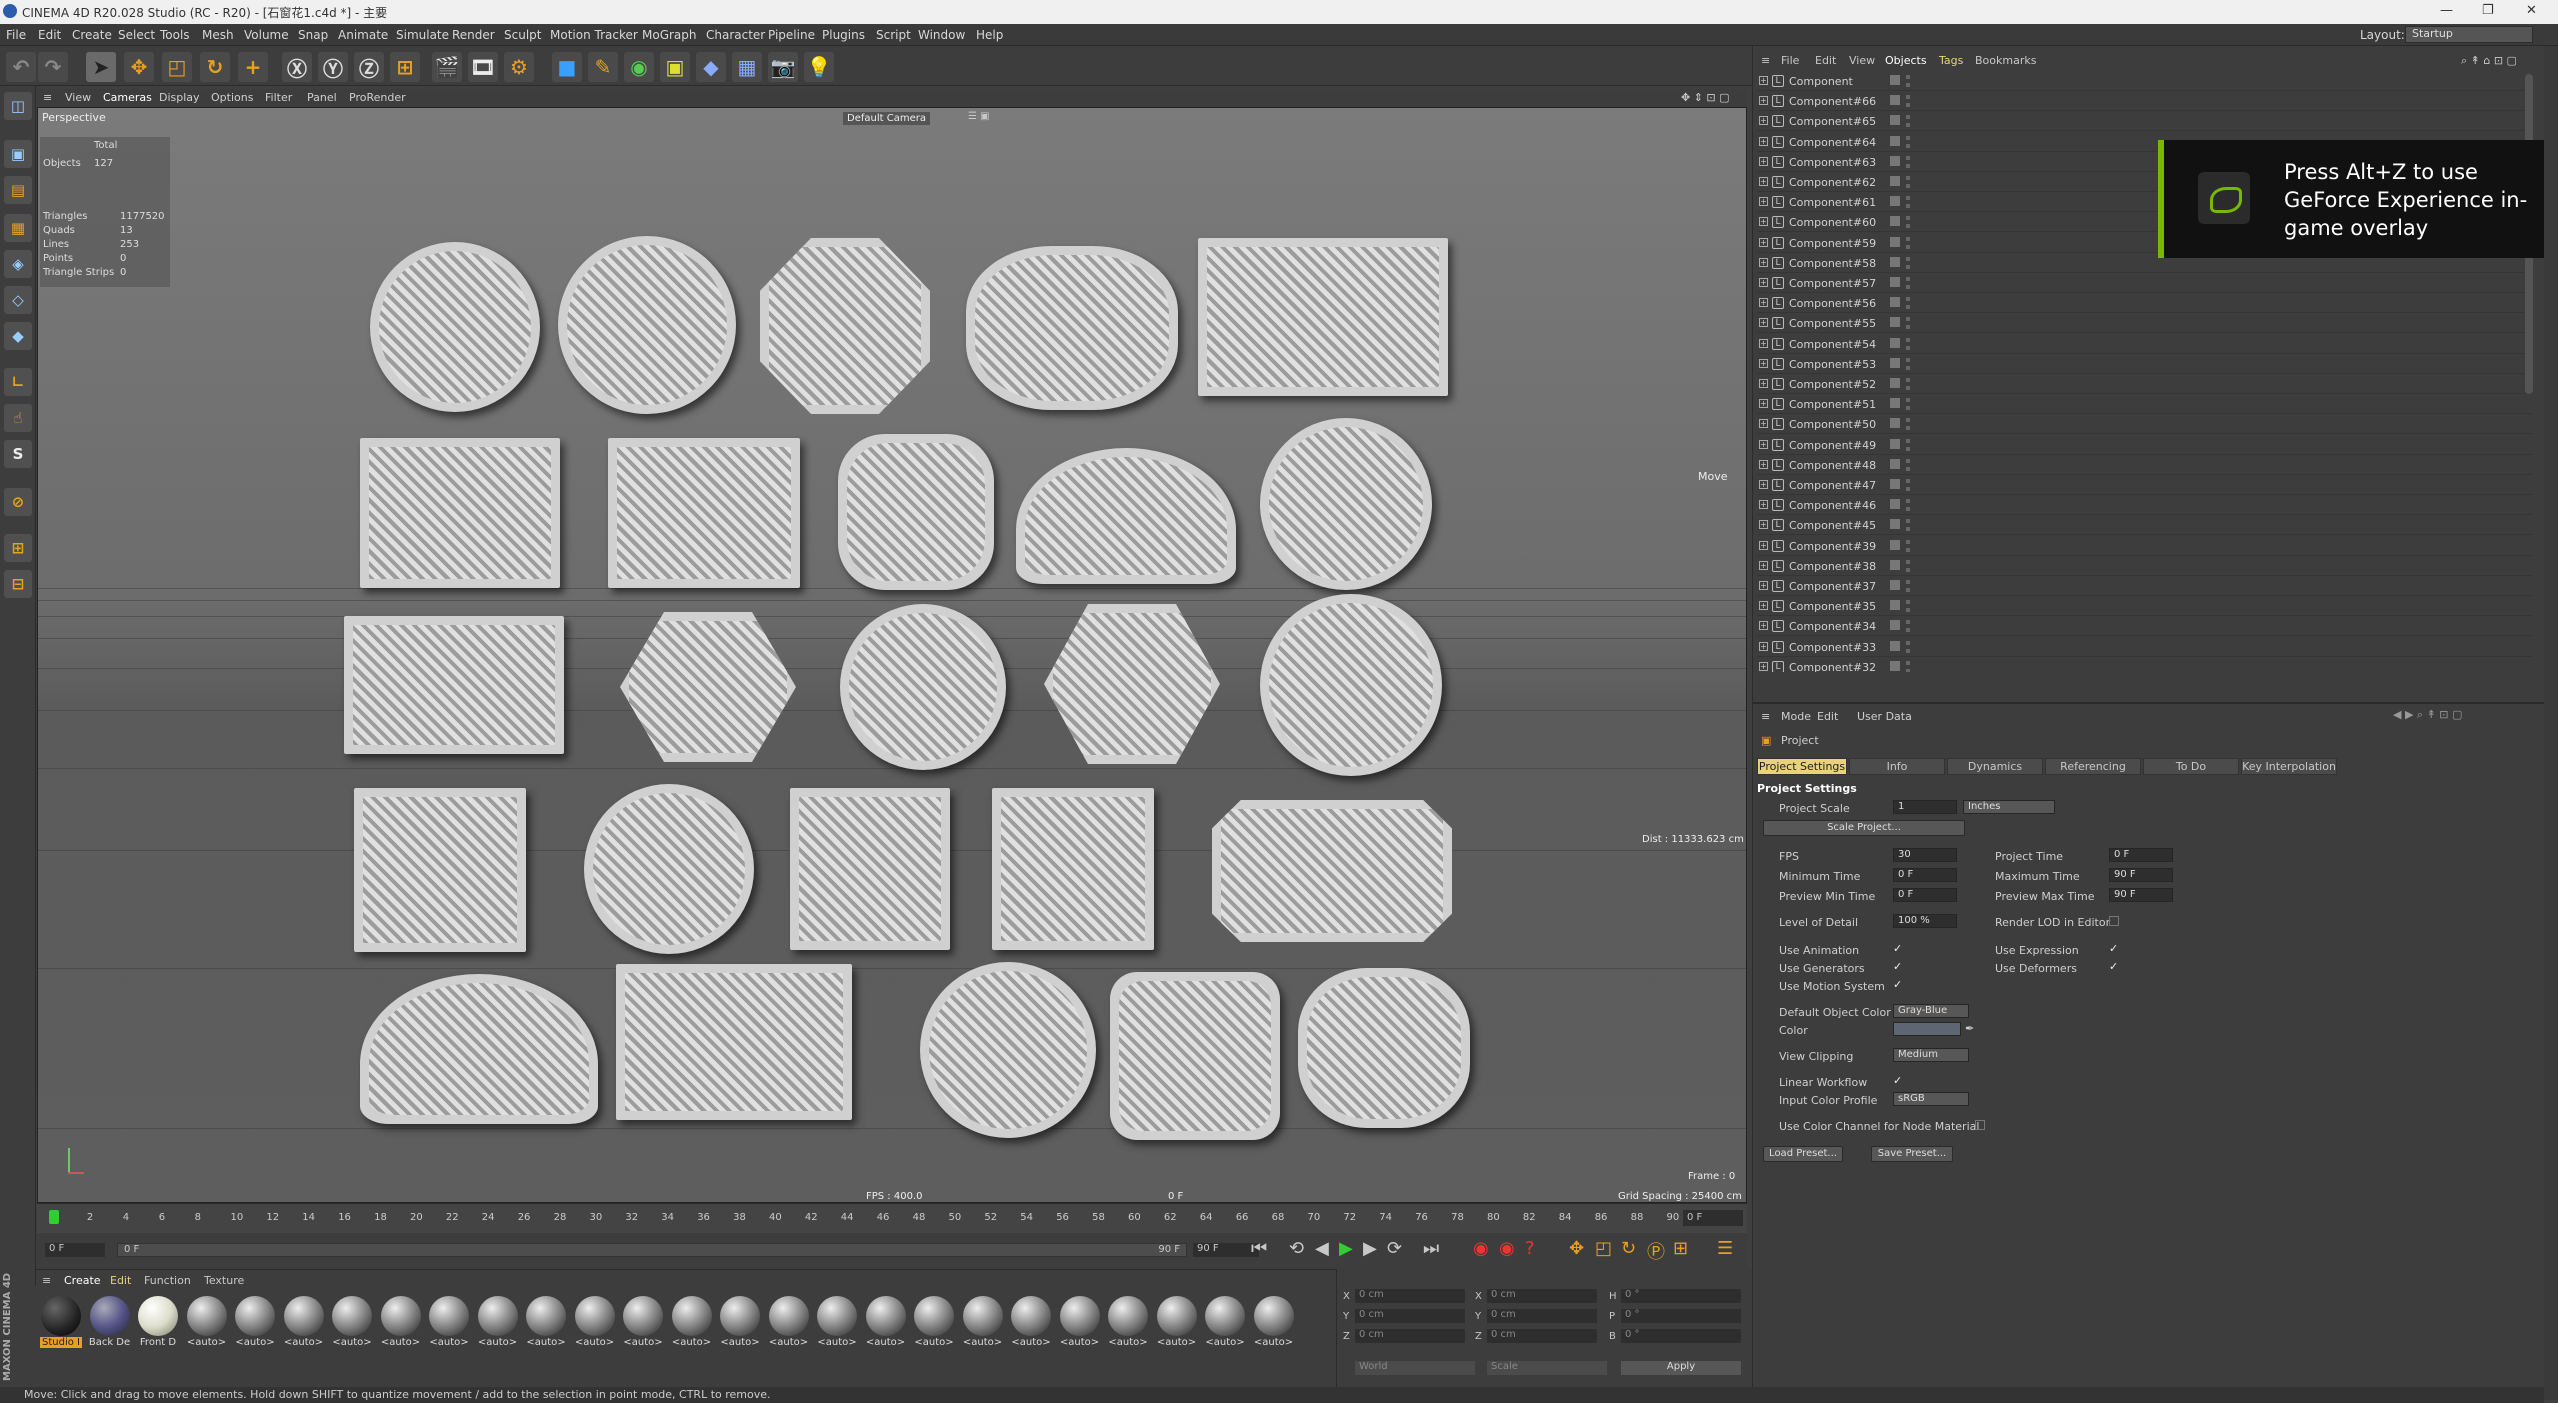 This screenshot has width=2558, height=1403. I want to click on object-row: + L Component#52, so click(2144, 384).